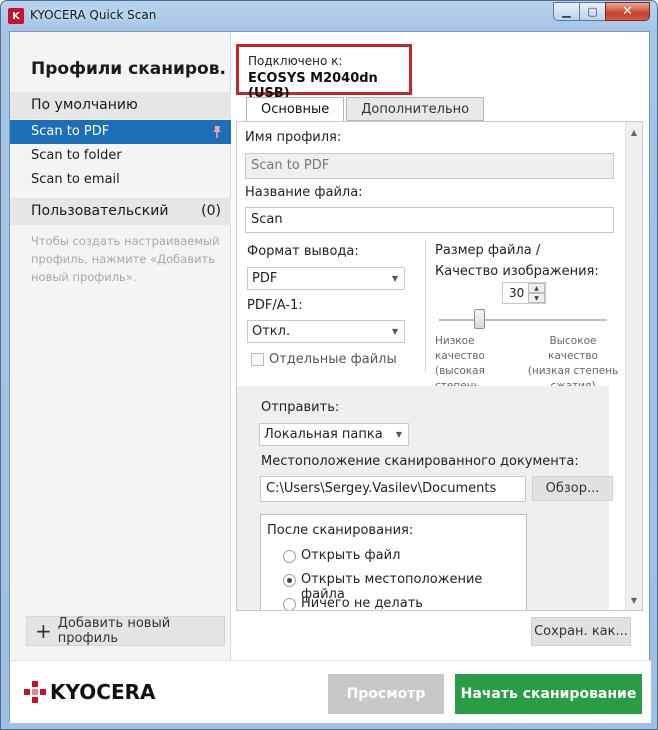 This screenshot has height=730, width=658. Describe the element at coordinates (517, 293) in the screenshot. I see `quality-value: 30` at that location.